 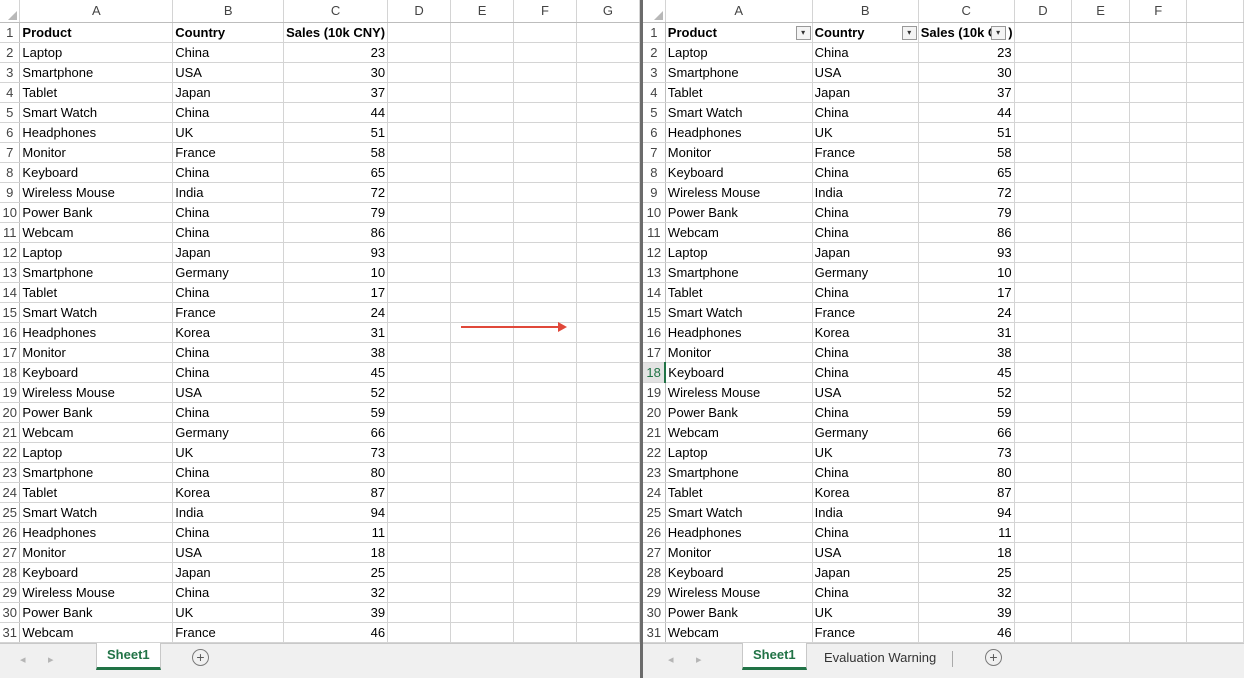 What do you see at coordinates (228, 132) in the screenshot?
I see `cell-country: UK` at bounding box center [228, 132].